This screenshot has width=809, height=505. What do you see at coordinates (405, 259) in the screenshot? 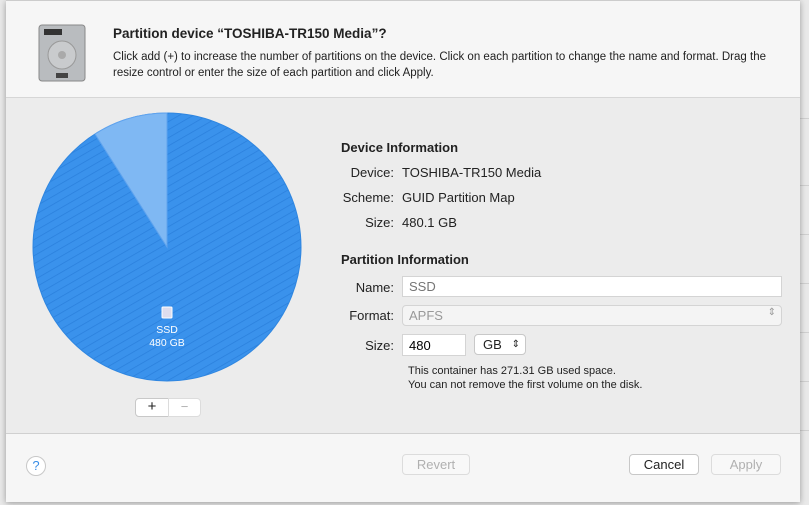
I see `partition-info-heading: Partition Information` at bounding box center [405, 259].